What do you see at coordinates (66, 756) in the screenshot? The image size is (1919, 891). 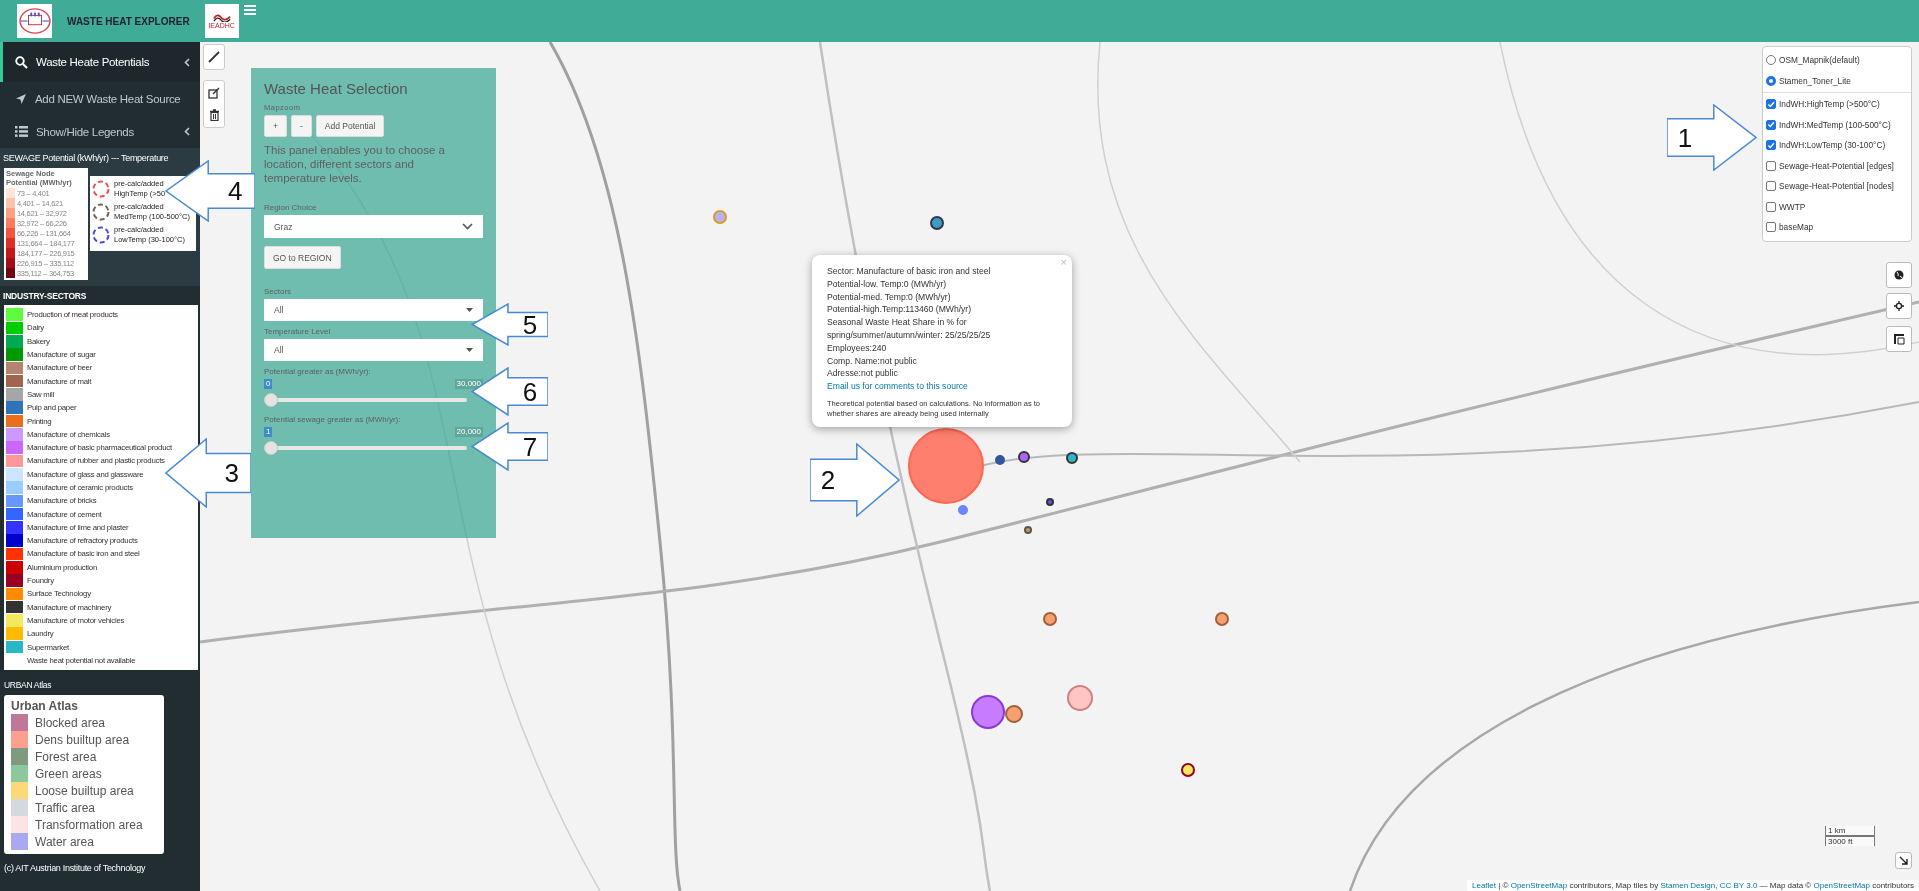 I see `legend-label: Forest area` at bounding box center [66, 756].